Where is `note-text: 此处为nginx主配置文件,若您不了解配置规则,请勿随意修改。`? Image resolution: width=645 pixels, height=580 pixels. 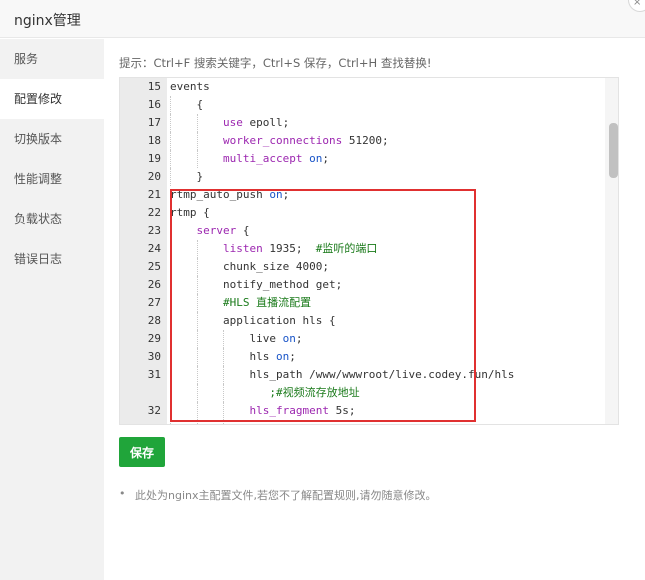 note-text: 此处为nginx主配置文件,若您不了解配置规则,请勿随意修改。 is located at coordinates (286, 495).